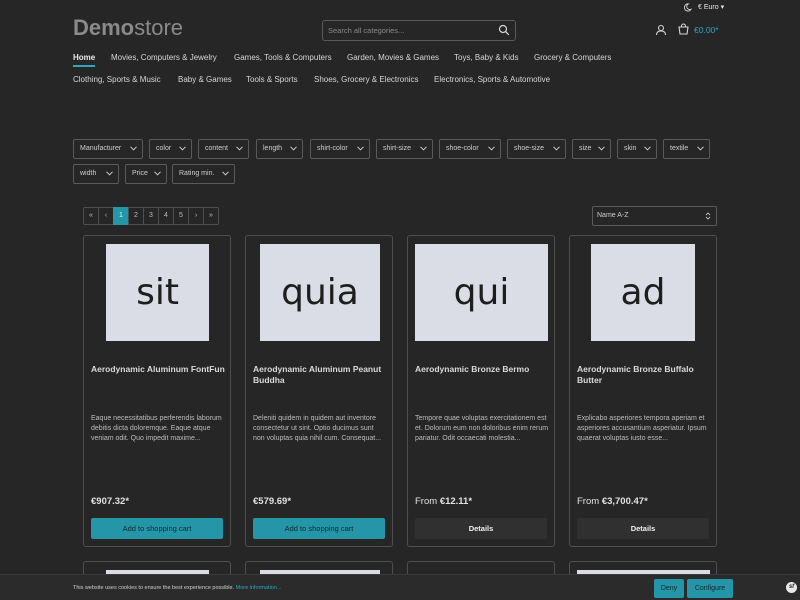  What do you see at coordinates (136, 216) in the screenshot?
I see `pagination-page-2: 2` at bounding box center [136, 216].